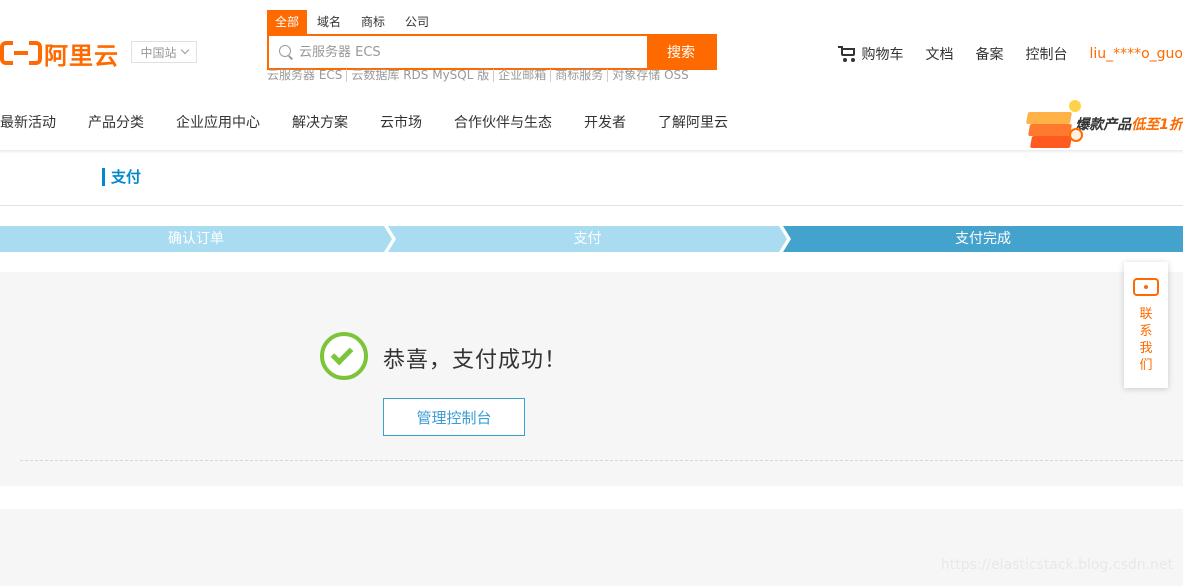  Describe the element at coordinates (419, 75) in the screenshot. I see `hot-word-link: 云数据库 RDS MySQL 版` at that location.